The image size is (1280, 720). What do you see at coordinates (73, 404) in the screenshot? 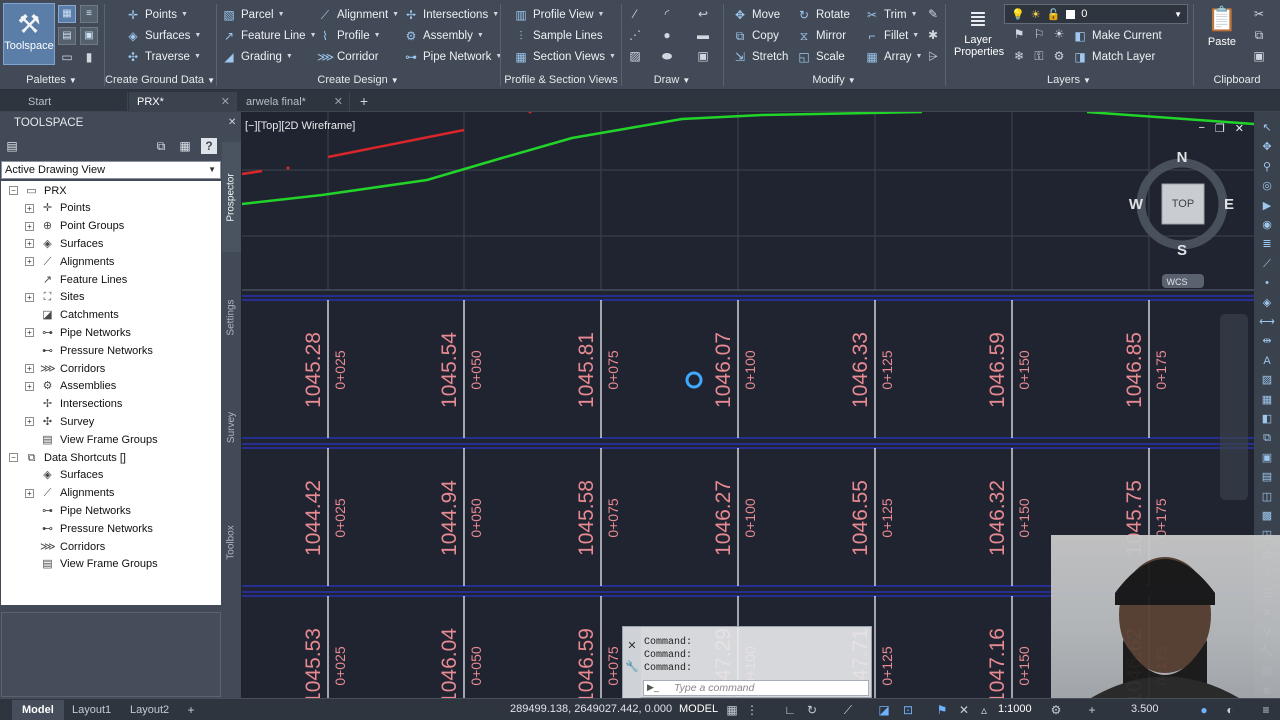
I see `tree-item: ✢ Intersections` at bounding box center [73, 404].